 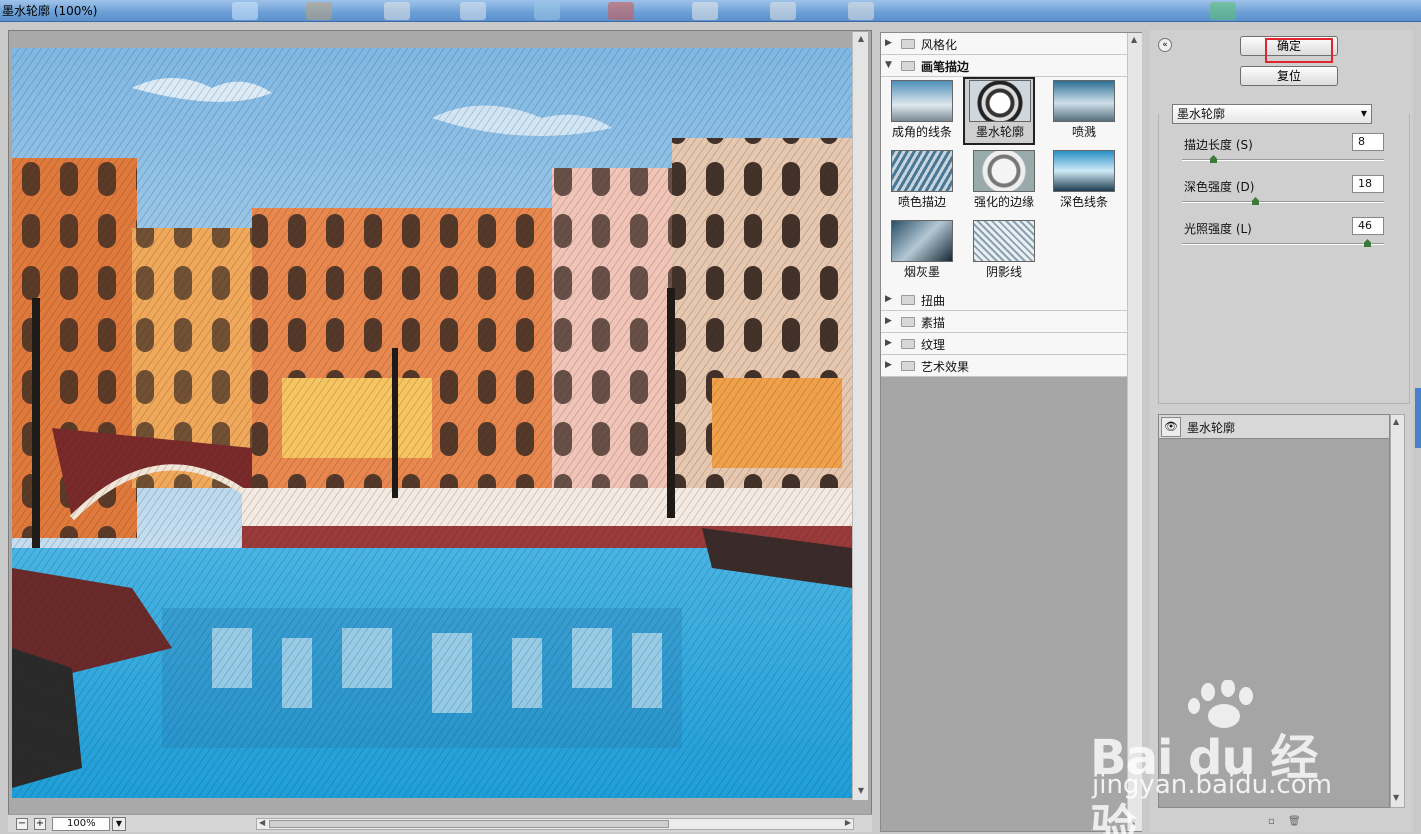 What do you see at coordinates (1283, 243) in the screenshot?
I see `light-intensity-slider` at bounding box center [1283, 243].